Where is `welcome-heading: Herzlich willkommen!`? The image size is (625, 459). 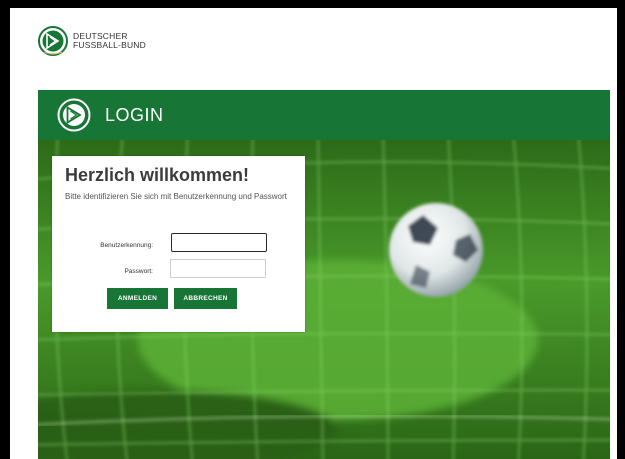
welcome-heading: Herzlich willkommen! is located at coordinates (157, 175).